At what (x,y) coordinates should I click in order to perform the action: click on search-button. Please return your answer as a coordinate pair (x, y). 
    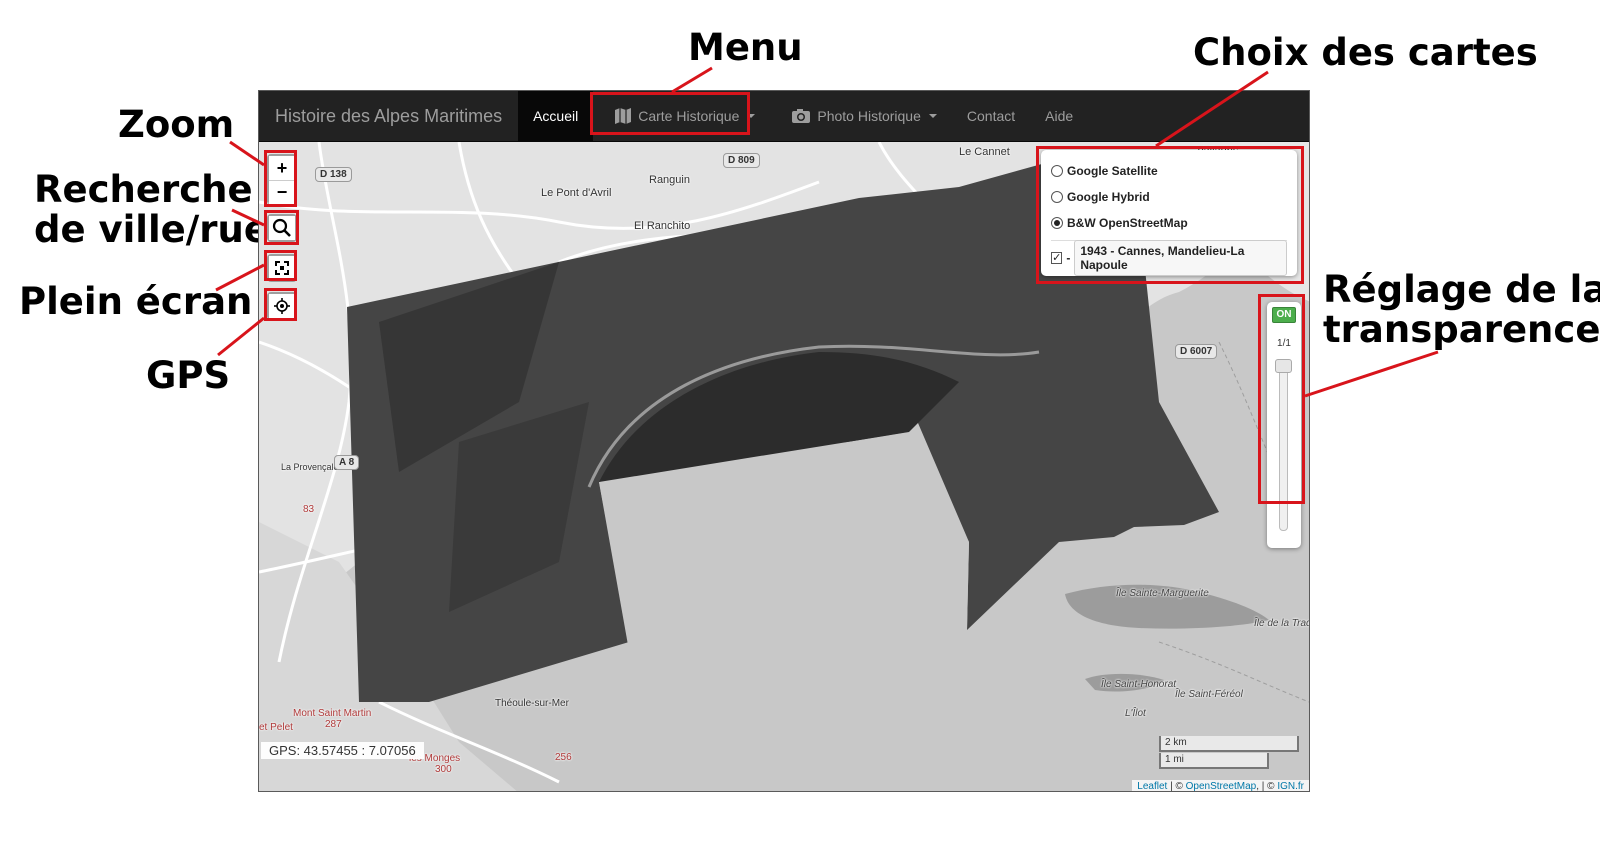
    Looking at the image, I should click on (282, 228).